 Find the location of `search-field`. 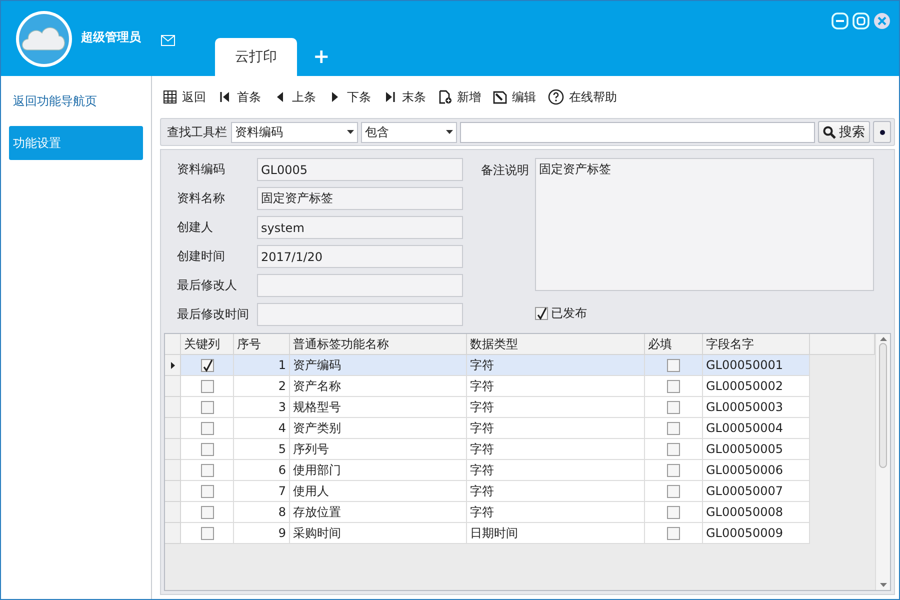

search-field is located at coordinates (637, 132).